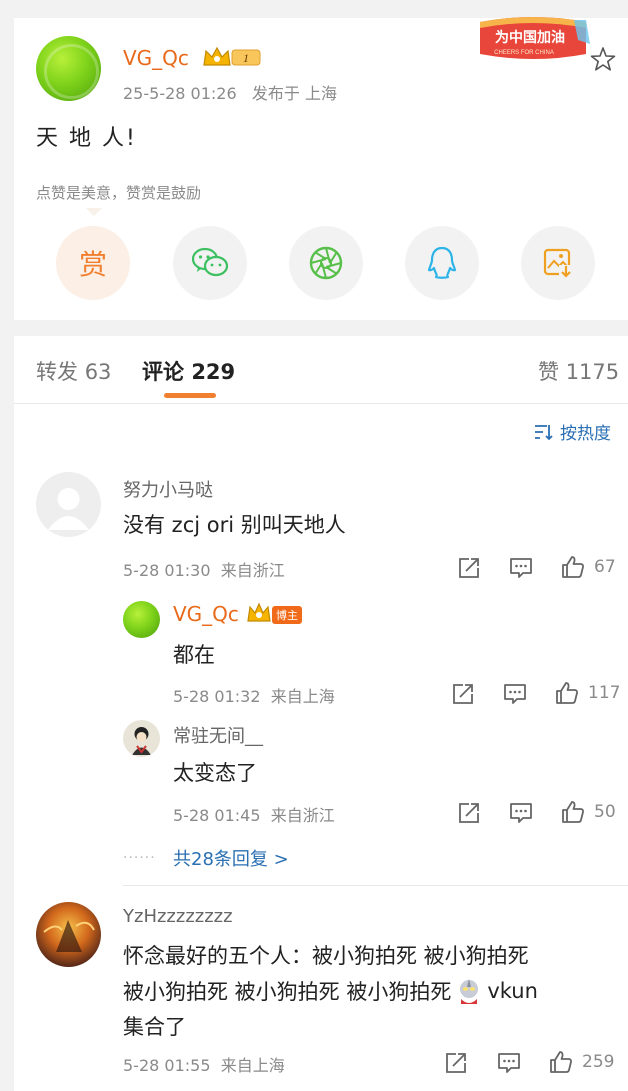  Describe the element at coordinates (544, 432) in the screenshot. I see `sort-icon` at that location.